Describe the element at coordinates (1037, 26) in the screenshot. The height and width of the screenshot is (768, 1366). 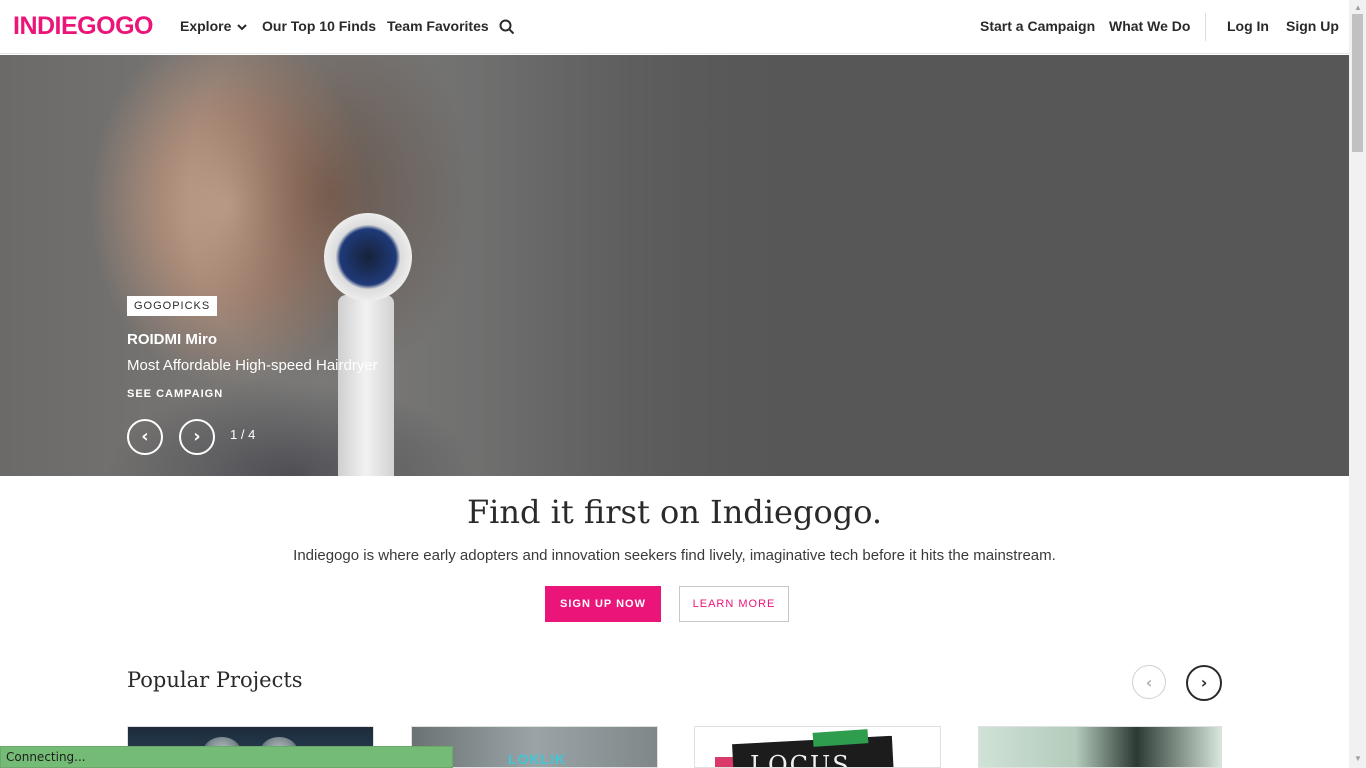
I see `nav-start-campaign: Start a Campaign` at that location.